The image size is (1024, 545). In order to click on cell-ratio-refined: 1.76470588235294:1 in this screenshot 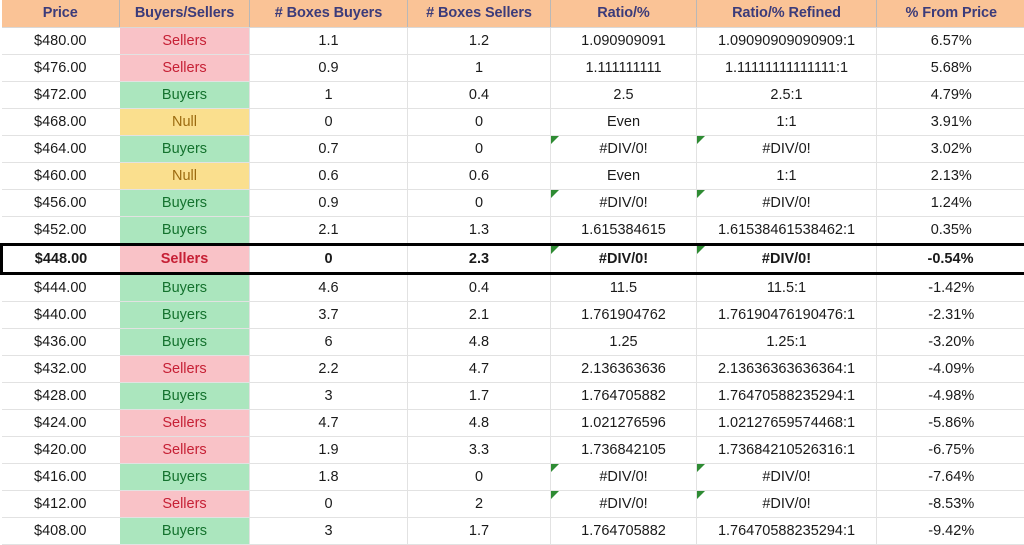, I will do `click(787, 531)`.